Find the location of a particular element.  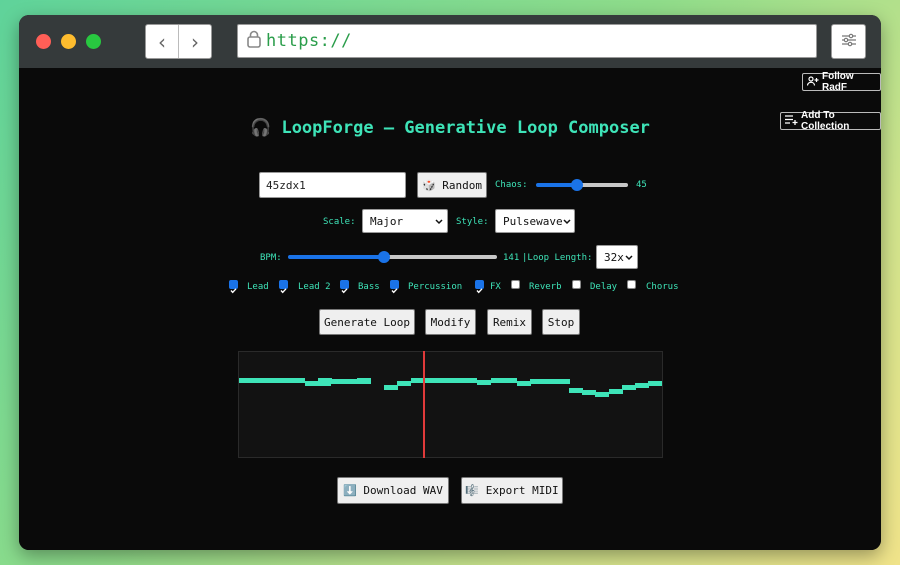

remix-button: Remix is located at coordinates (509, 322).